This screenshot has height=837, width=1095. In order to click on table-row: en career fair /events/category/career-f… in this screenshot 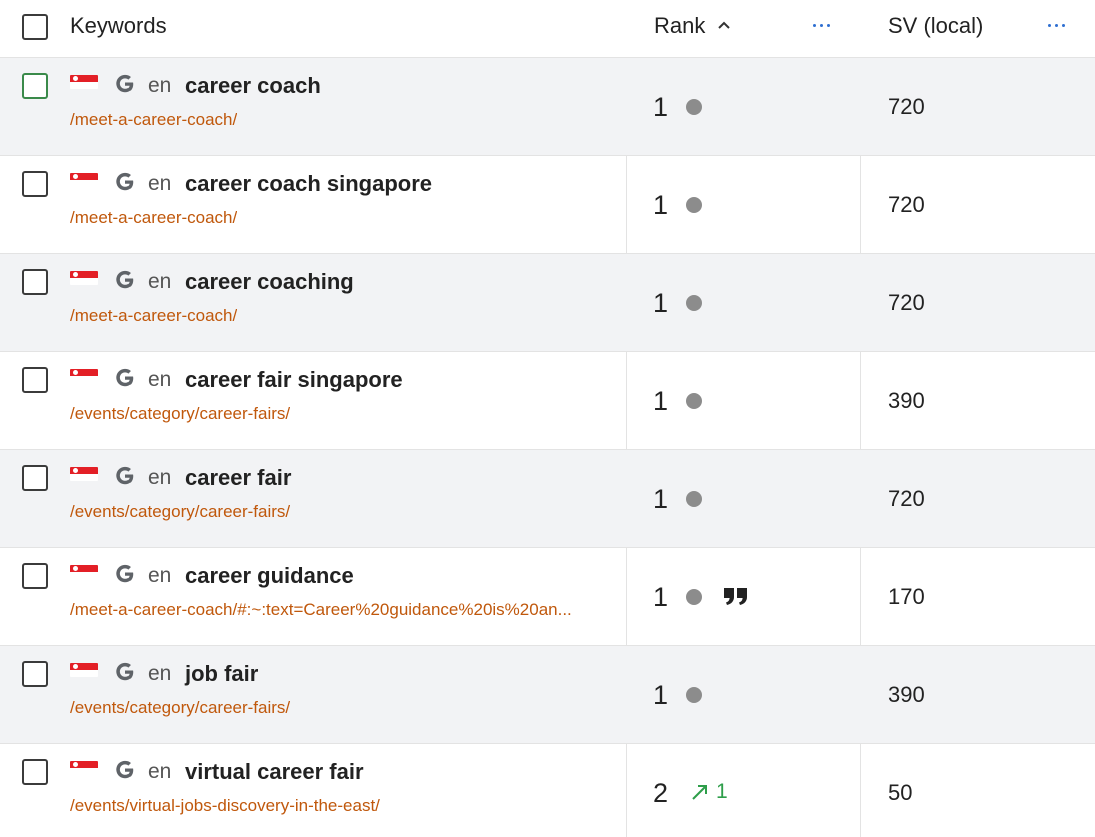, I will do `click(547, 499)`.